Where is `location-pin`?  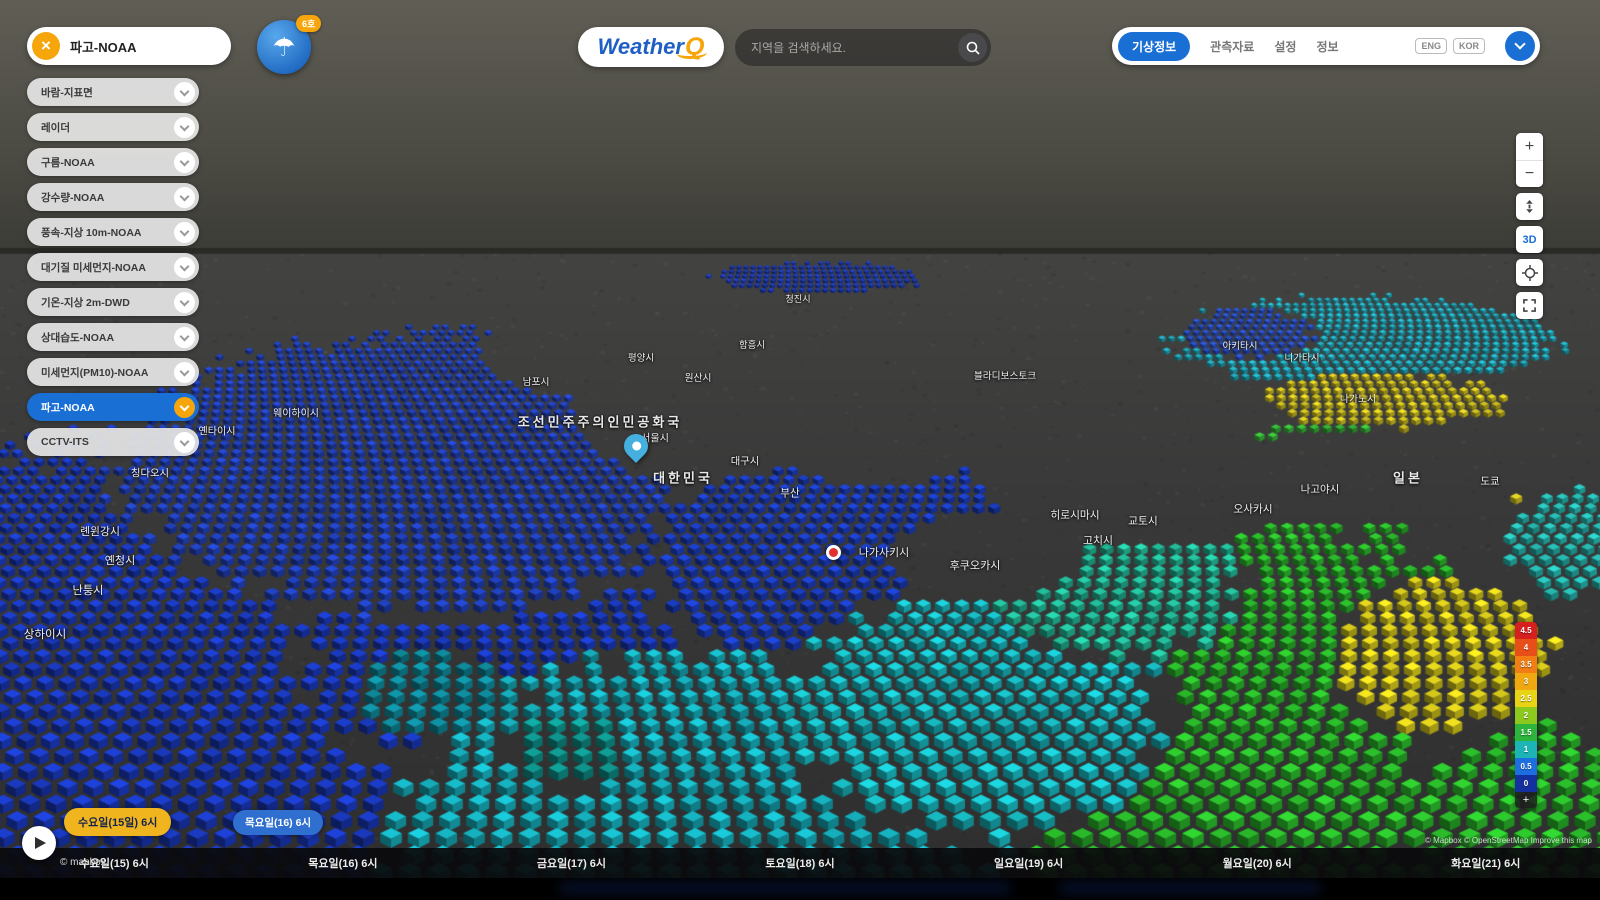
location-pin is located at coordinates (636, 448).